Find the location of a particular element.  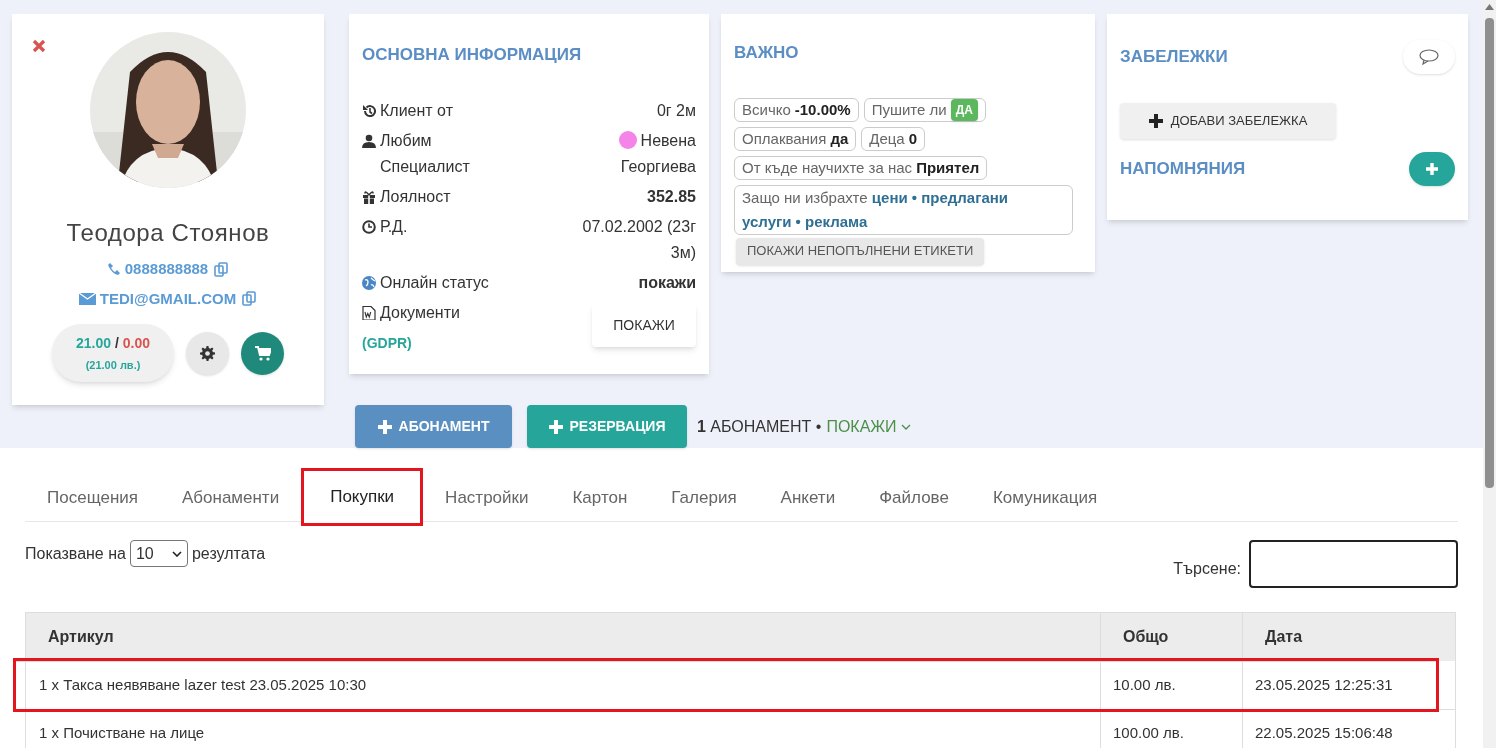

scrollbar is located at coordinates (1489, 374).